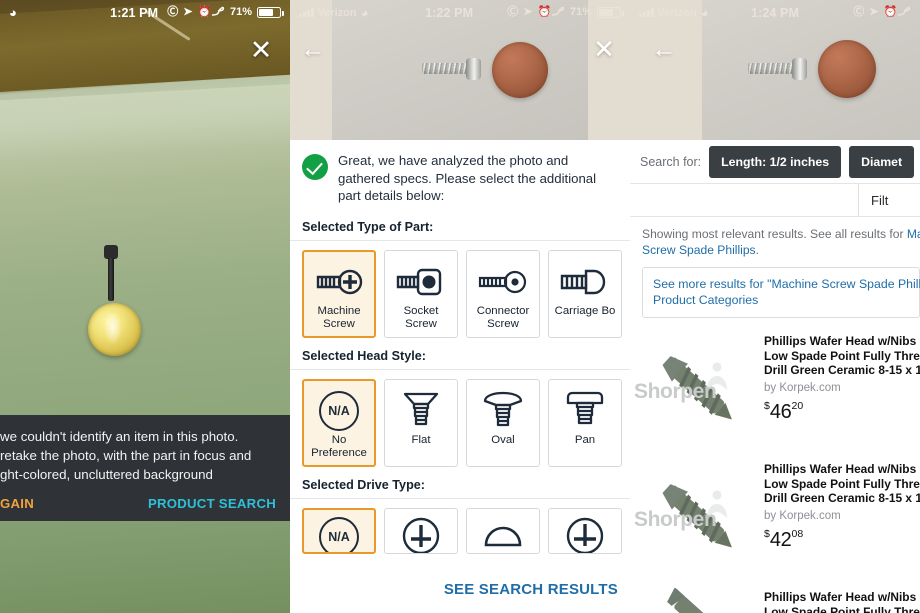 Image resolution: width=920 pixels, height=613 pixels. I want to click on relevance-note-link: Mac, so click(913, 234).